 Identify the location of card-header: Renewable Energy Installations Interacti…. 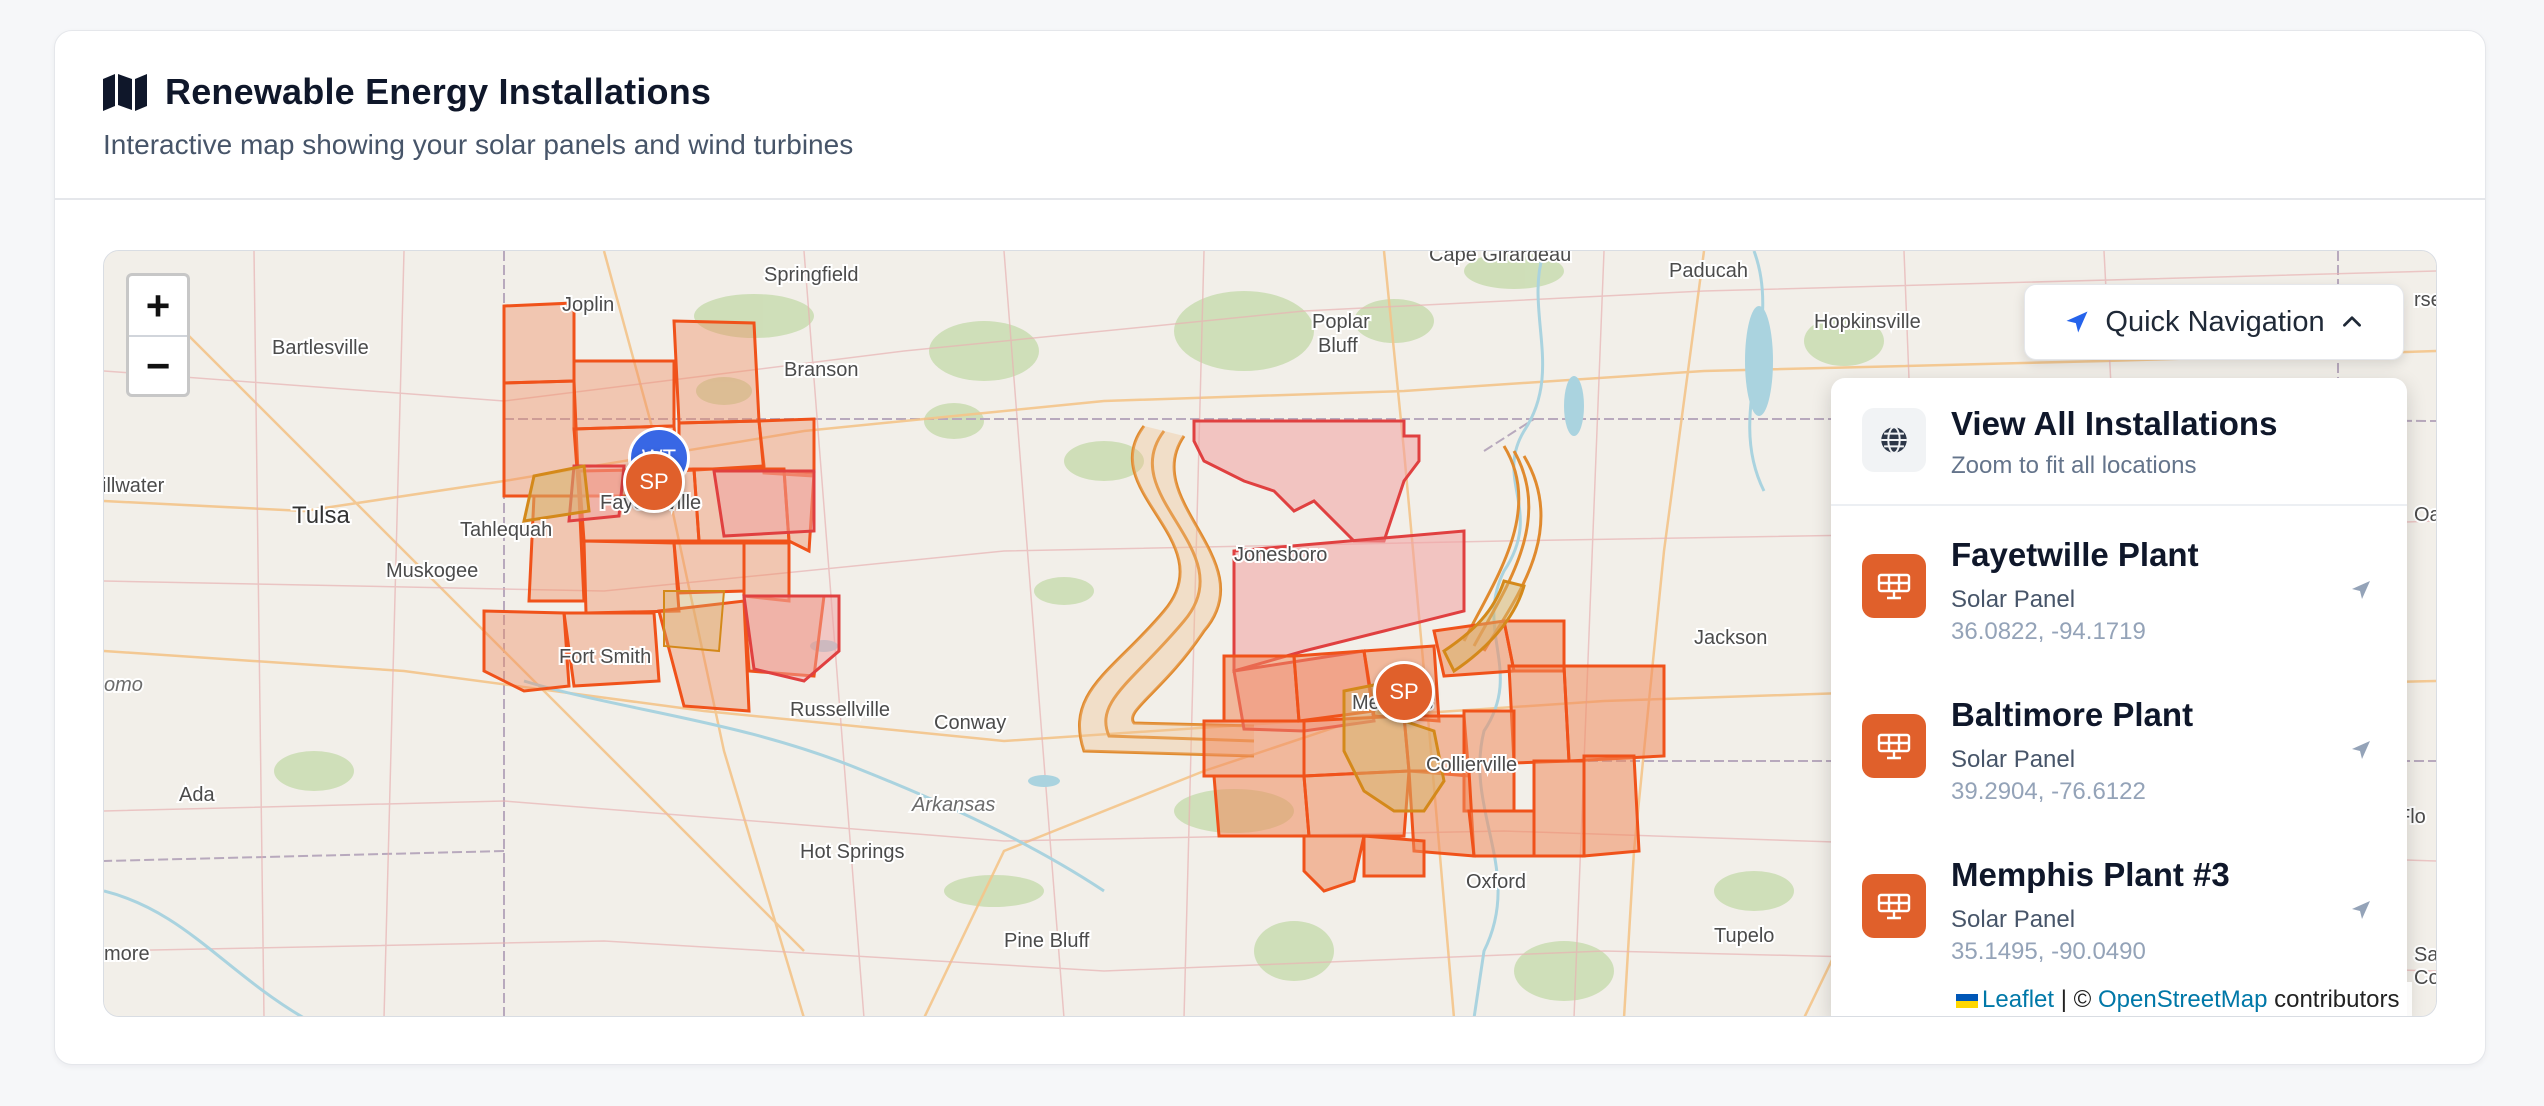
(1270, 115).